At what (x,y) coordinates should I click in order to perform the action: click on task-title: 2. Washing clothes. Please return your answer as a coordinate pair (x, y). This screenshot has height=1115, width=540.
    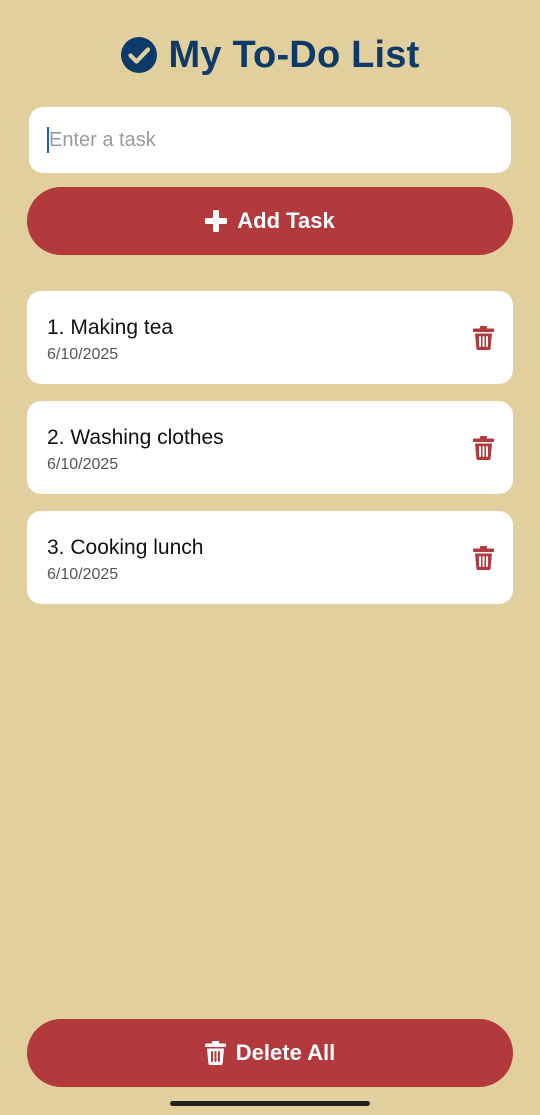
    Looking at the image, I should click on (135, 437).